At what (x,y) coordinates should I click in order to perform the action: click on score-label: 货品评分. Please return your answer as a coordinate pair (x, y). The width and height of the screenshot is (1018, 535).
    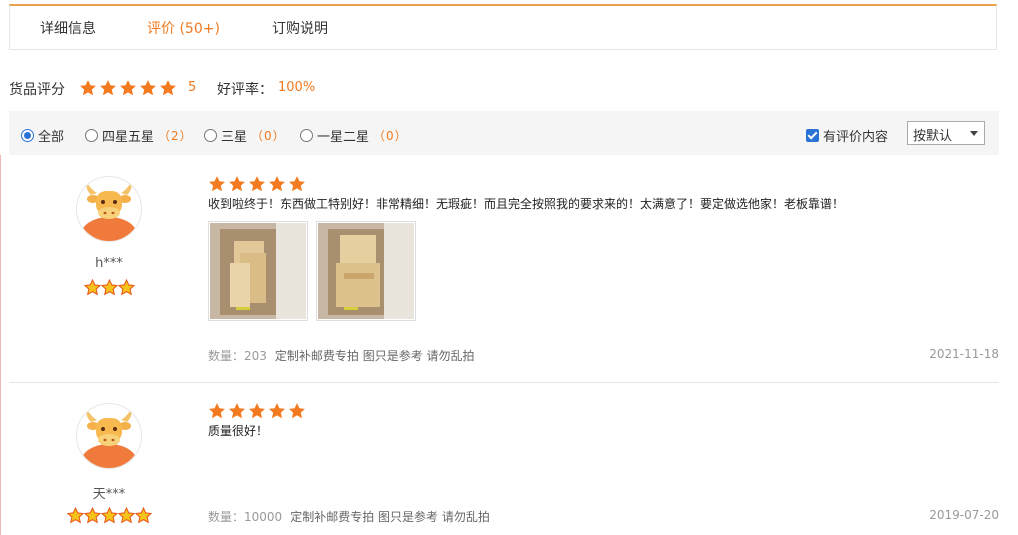
    Looking at the image, I should click on (37, 90).